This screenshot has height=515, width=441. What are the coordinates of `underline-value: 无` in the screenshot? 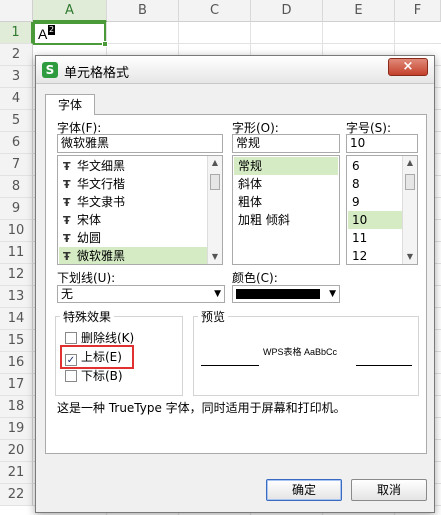 It's located at (67, 294).